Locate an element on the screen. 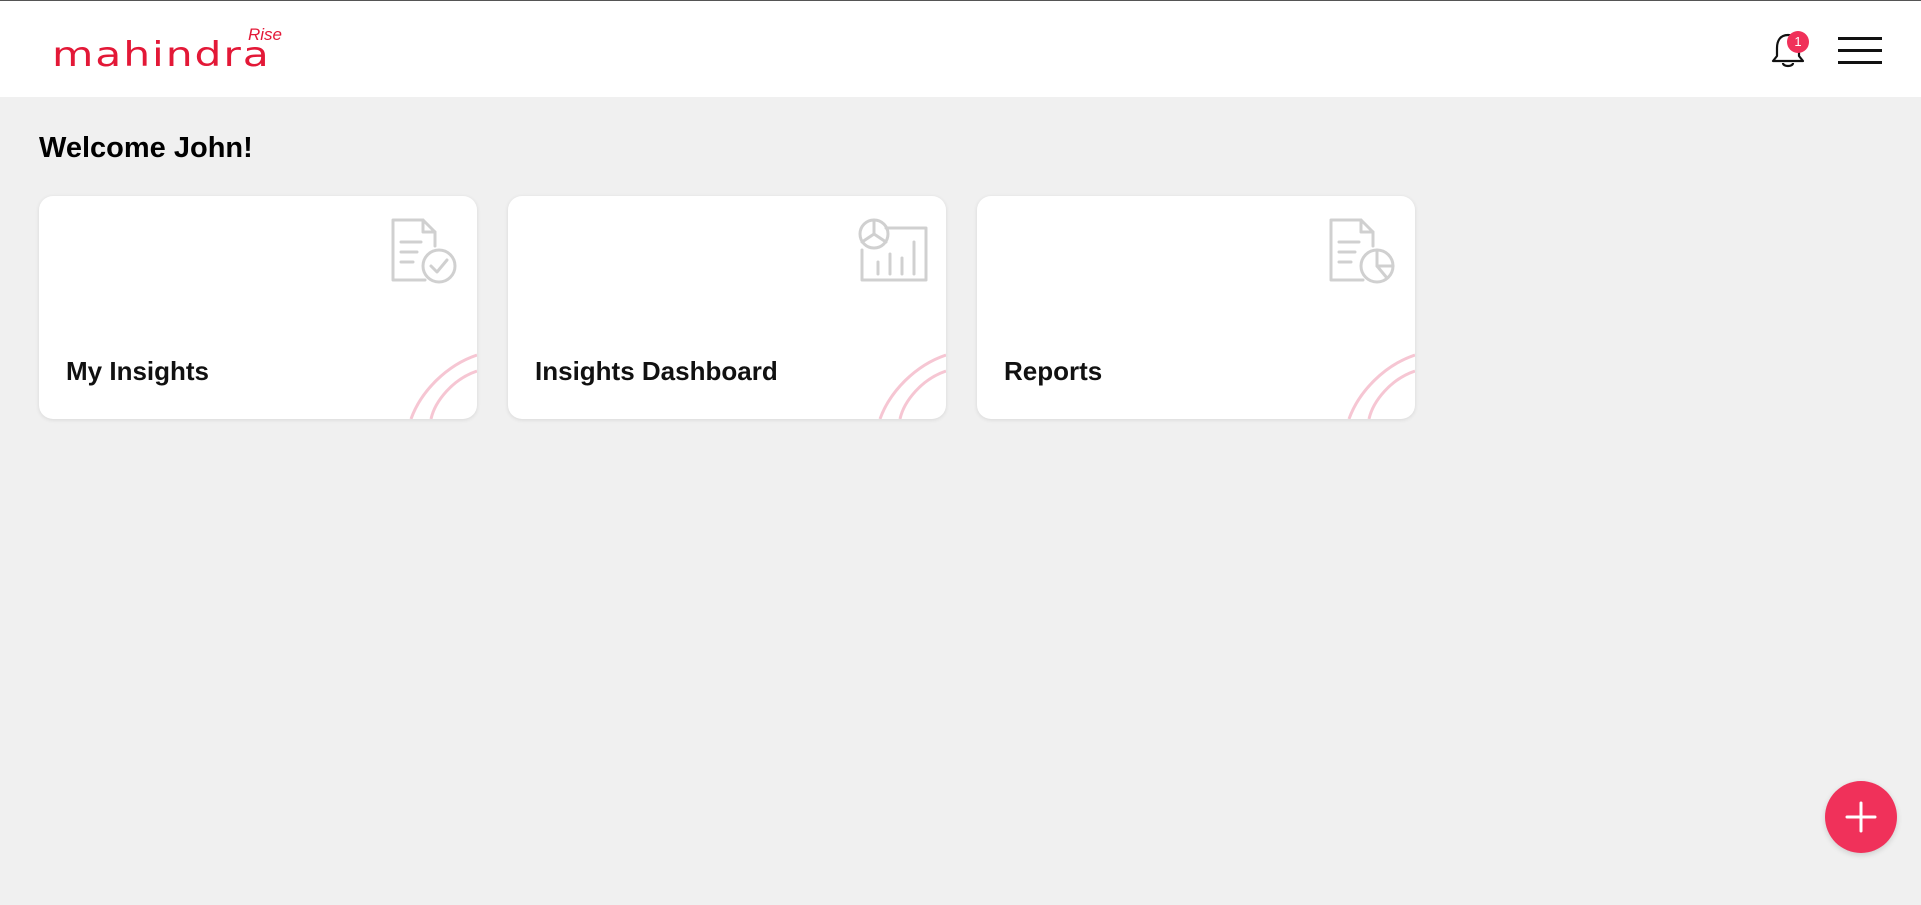 Image resolution: width=1921 pixels, height=905 pixels. card-reports: Reports is located at coordinates (1196, 307).